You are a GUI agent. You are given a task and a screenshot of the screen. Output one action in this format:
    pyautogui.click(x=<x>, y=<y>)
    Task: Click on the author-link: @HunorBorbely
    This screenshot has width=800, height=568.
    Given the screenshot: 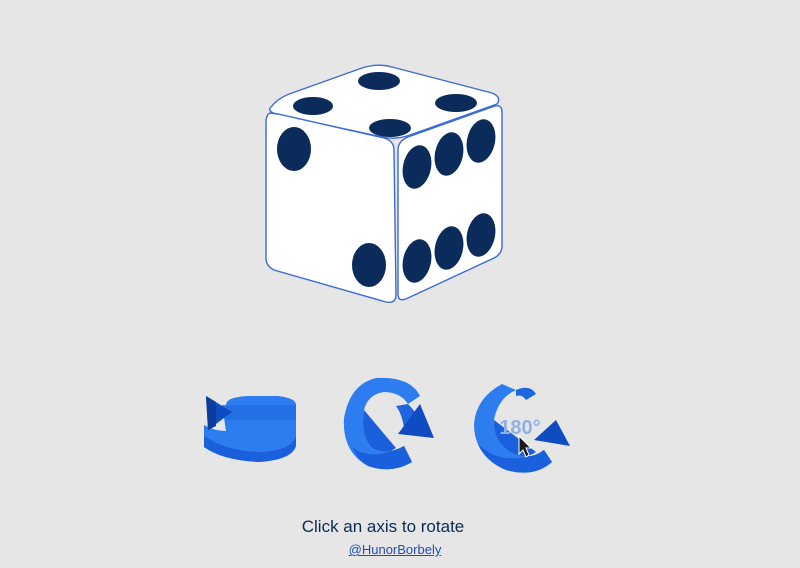 What is the action you would take?
    pyautogui.click(x=395, y=549)
    